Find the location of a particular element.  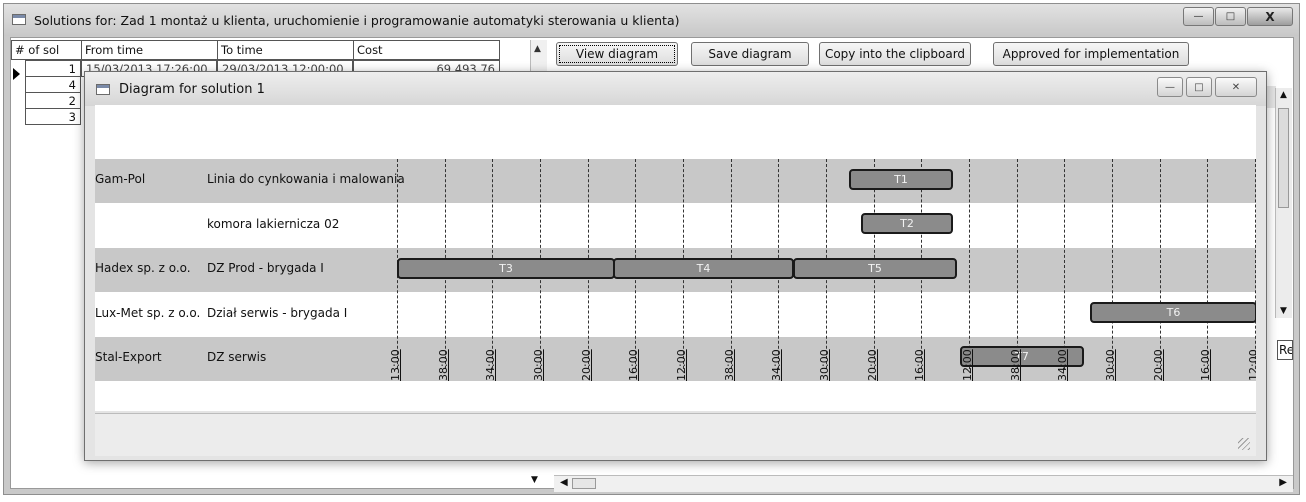

approved-button: Approved for implementation is located at coordinates (1091, 54).